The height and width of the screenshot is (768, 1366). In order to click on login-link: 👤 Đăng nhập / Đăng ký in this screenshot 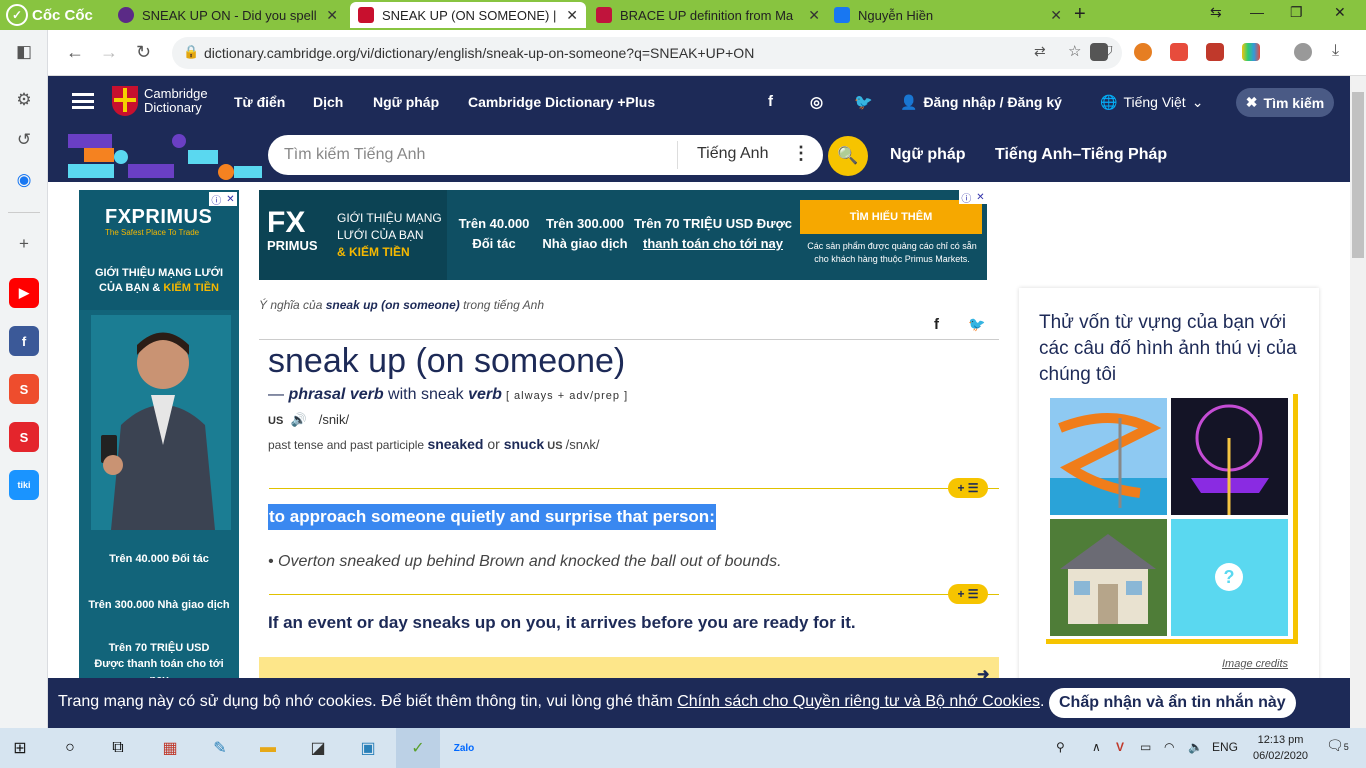, I will do `click(981, 102)`.